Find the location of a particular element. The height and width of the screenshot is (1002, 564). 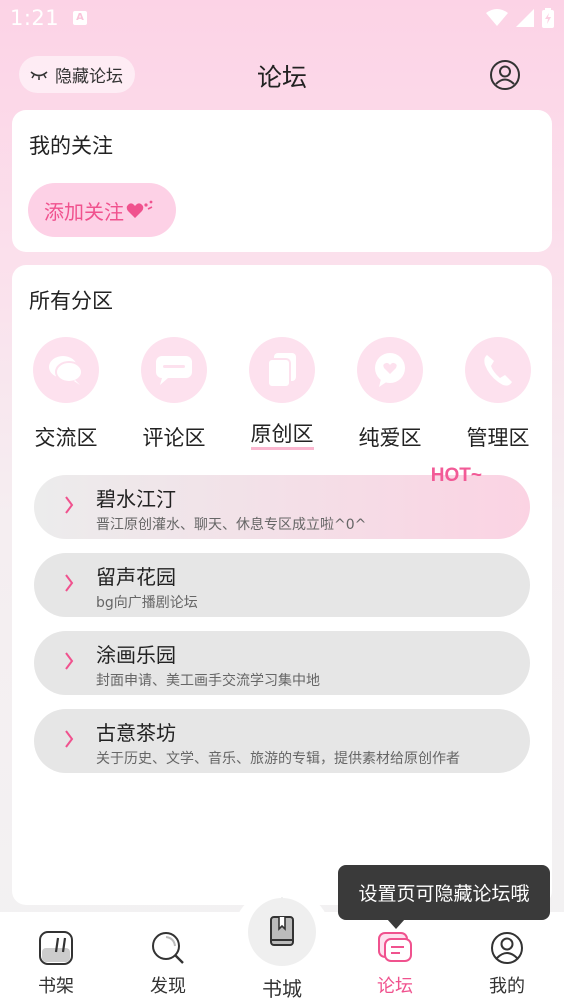

book-icon is located at coordinates (282, 931).